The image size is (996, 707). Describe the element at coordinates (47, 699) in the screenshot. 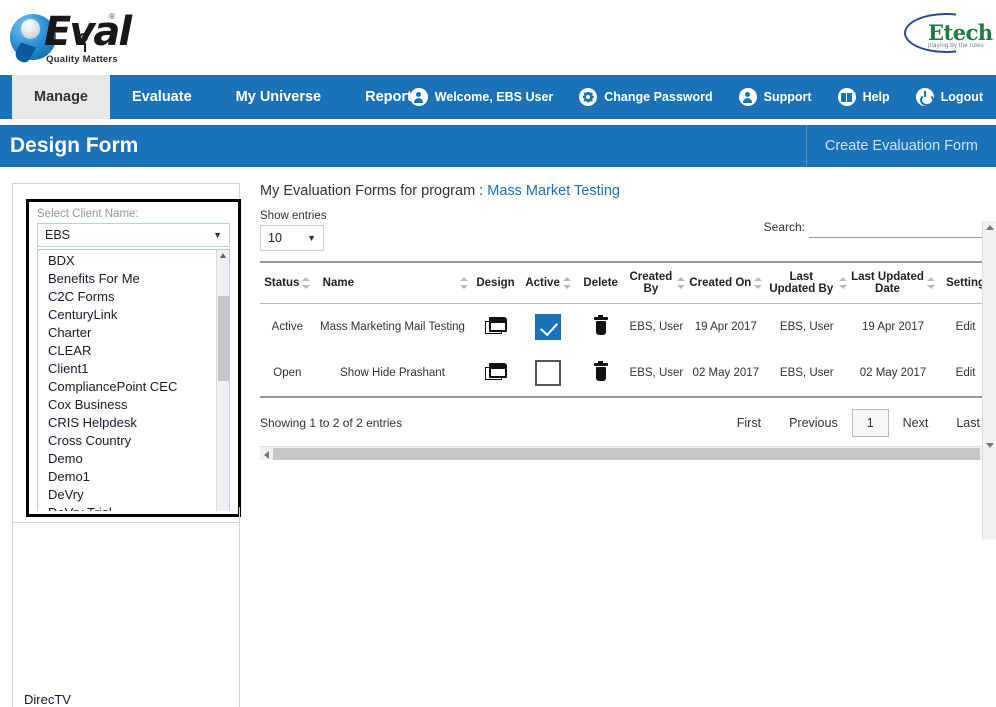

I see `client-option-overflow: DirecTV` at that location.